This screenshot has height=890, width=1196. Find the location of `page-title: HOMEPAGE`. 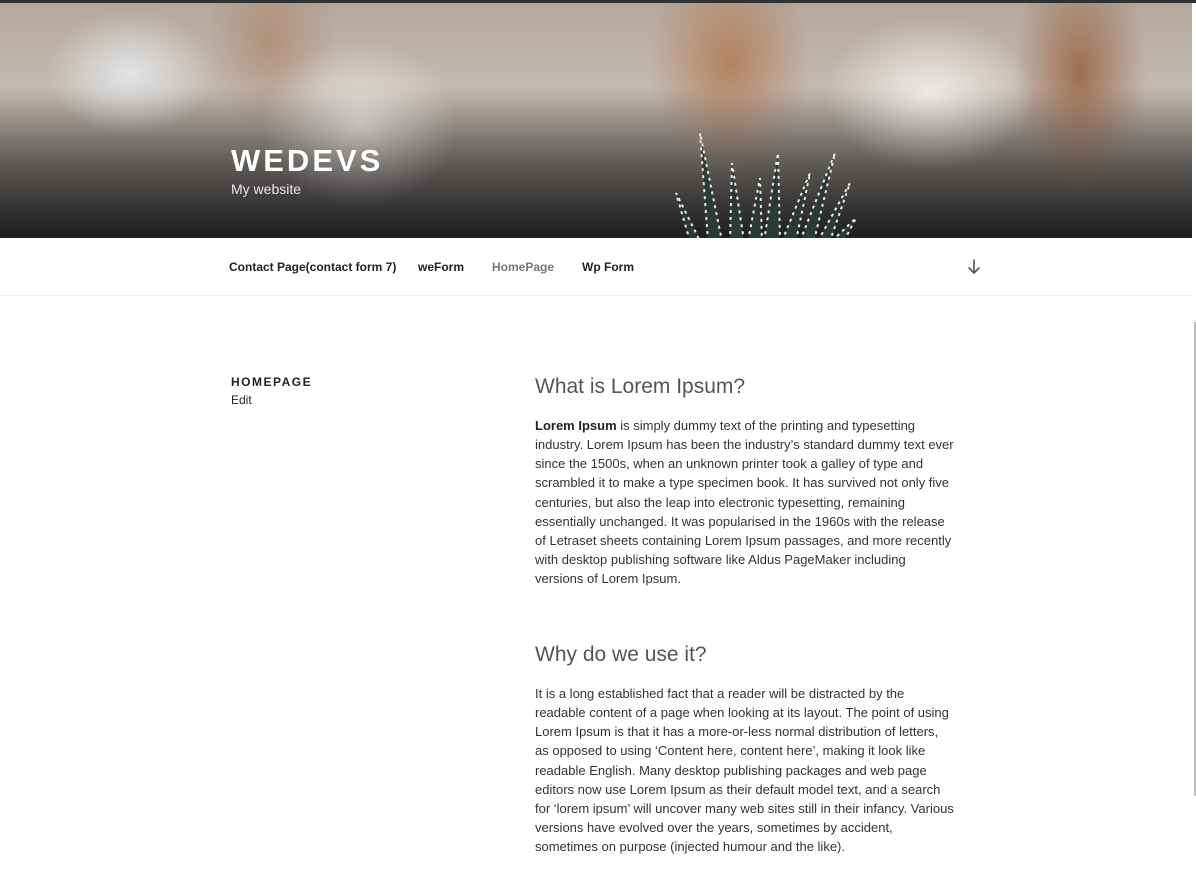

page-title: HOMEPAGE is located at coordinates (272, 382).